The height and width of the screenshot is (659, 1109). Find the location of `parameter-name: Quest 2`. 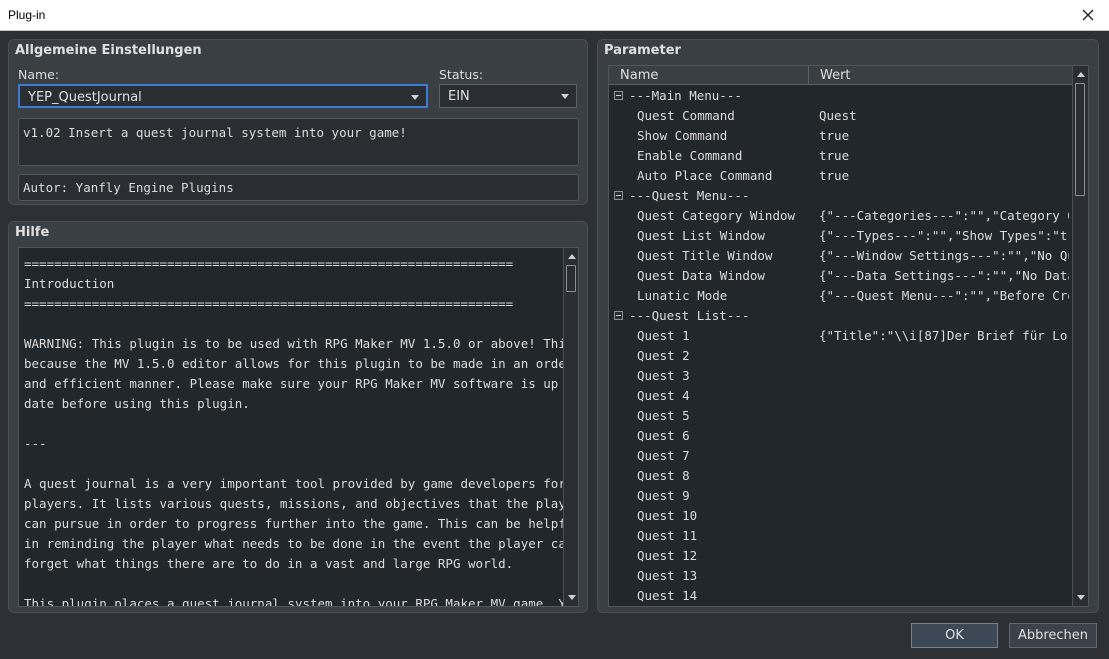

parameter-name: Quest 2 is located at coordinates (663, 355).